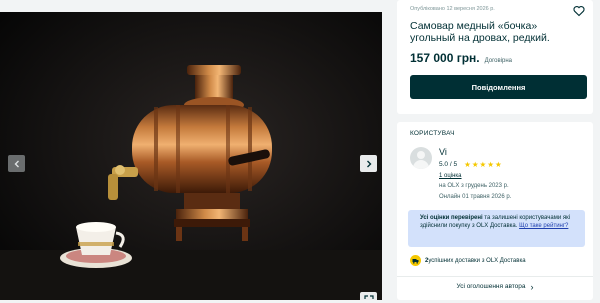 The height and width of the screenshot is (303, 600). I want to click on chevron-right-icon, so click(368, 163).